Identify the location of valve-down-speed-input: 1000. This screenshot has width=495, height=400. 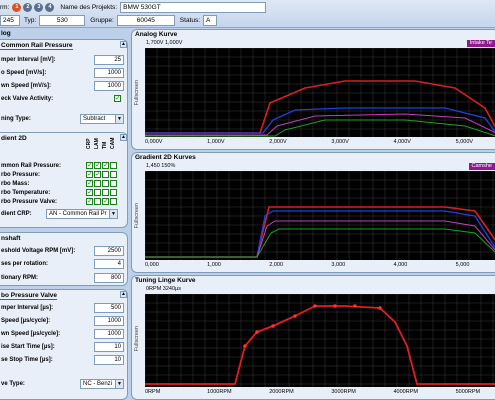
(109, 333).